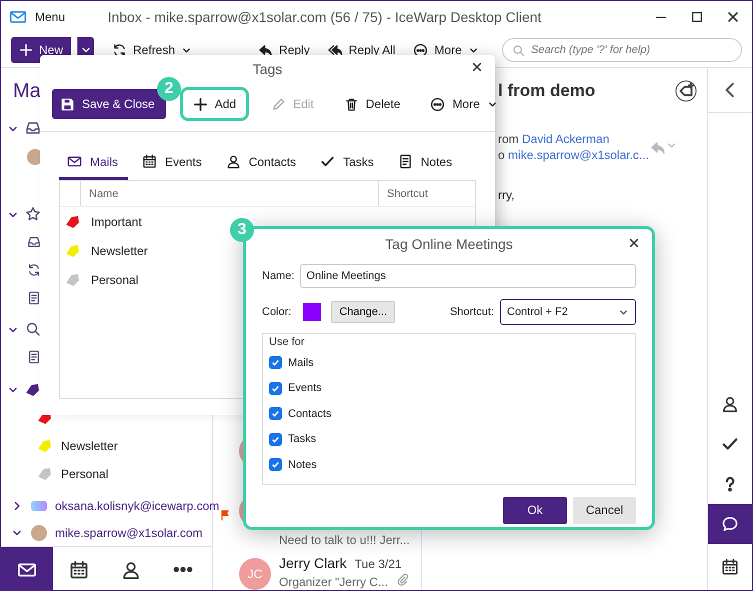 The image size is (753, 591). Describe the element at coordinates (278, 104) in the screenshot. I see `pencil-icon` at that location.